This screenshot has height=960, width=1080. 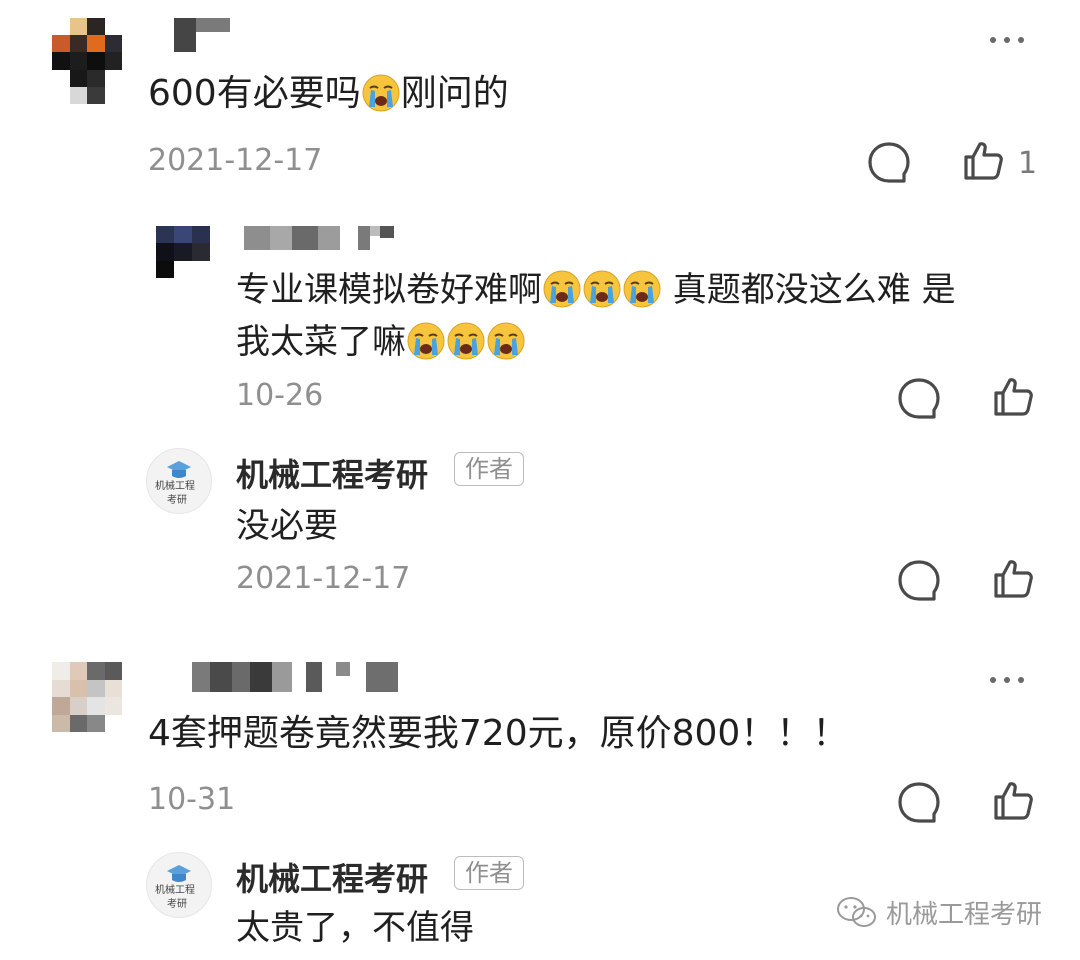 What do you see at coordinates (596, 315) in the screenshot?
I see `reply-text: 专业课模拟卷好难啊 真题都没这么难 是 我太菜了嘛` at bounding box center [596, 315].